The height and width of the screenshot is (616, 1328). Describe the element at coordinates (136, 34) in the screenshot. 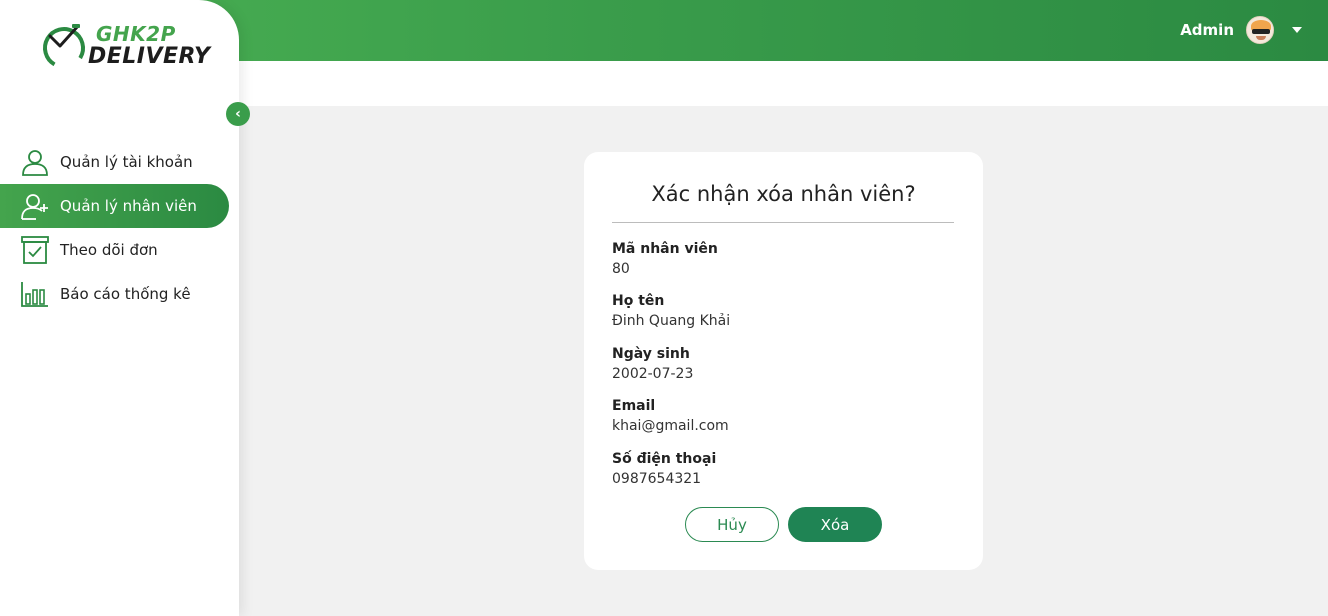

I see `brand-name-line1: GHK2P` at that location.